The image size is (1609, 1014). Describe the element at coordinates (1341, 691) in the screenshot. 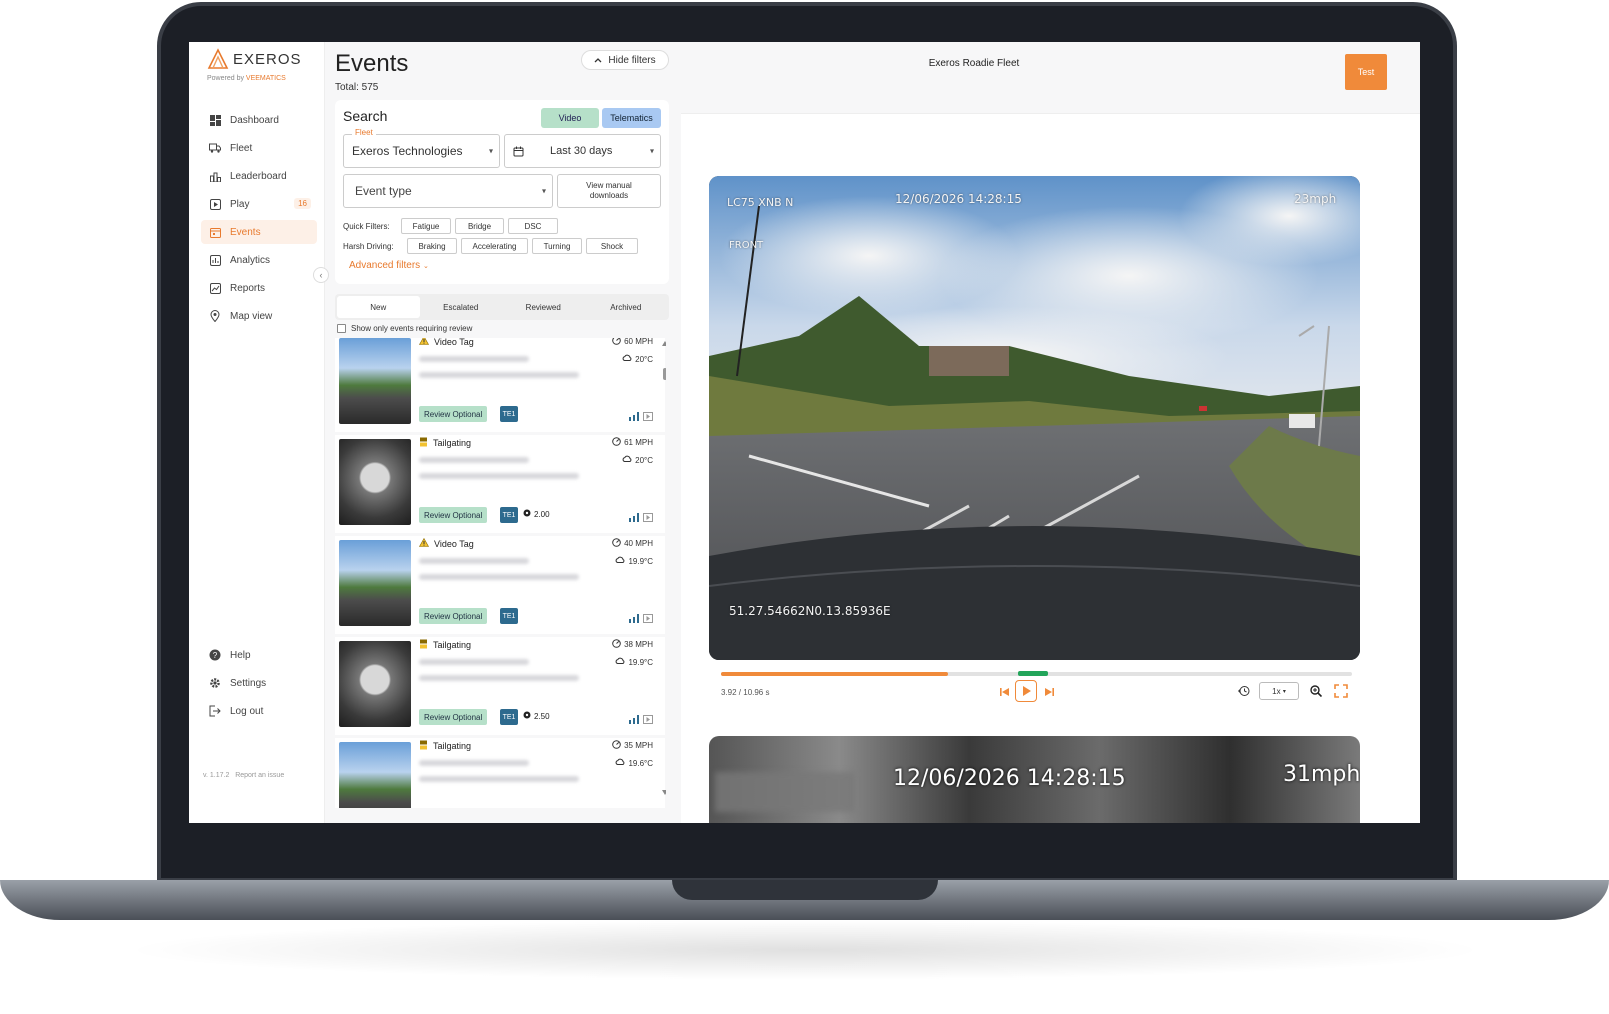

I see `fullscreen-icon` at that location.